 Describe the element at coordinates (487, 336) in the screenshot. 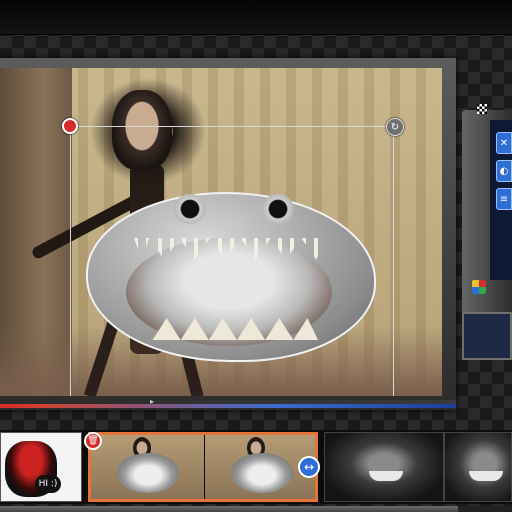

I see `side-preview-box` at that location.